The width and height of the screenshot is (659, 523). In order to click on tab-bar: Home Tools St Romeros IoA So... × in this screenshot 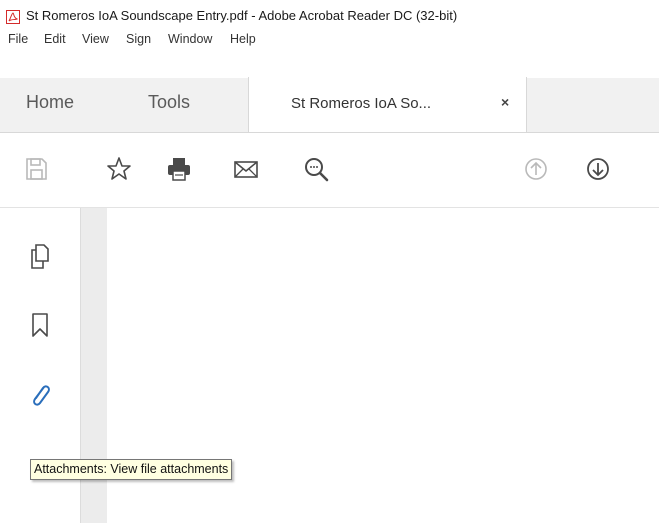, I will do `click(329, 105)`.